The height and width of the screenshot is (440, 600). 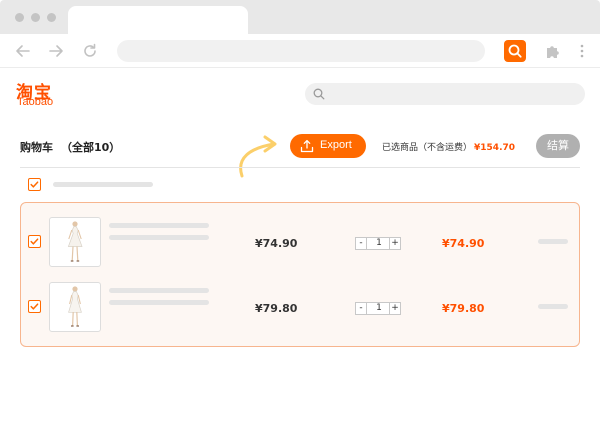 I want to click on cart-title-label: 购物车, so click(x=36, y=147).